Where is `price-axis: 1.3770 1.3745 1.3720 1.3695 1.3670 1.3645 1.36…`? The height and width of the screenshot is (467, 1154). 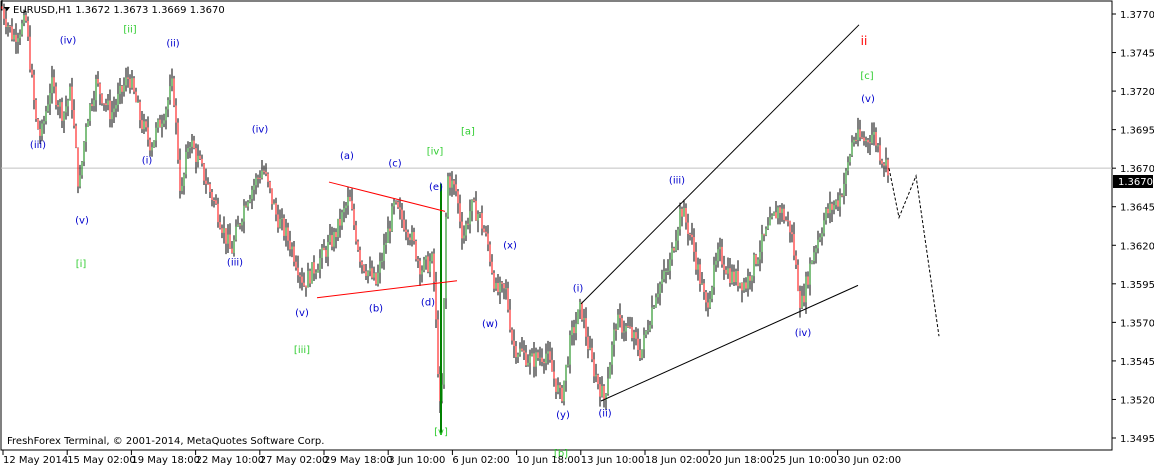 price-axis: 1.3770 1.3745 1.3720 1.3695 1.3670 1.3645 1.36… is located at coordinates (1133, 227).